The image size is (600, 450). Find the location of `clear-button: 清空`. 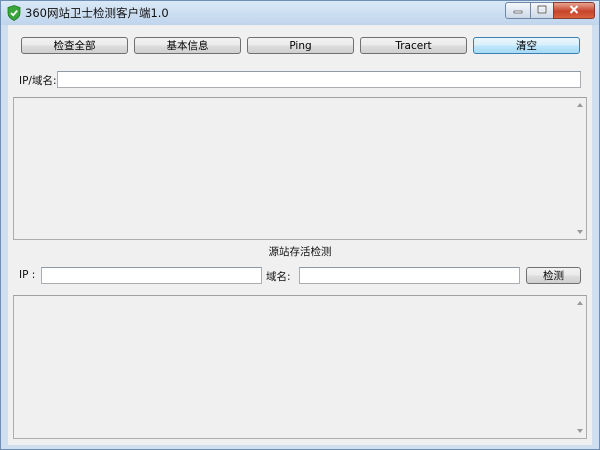

clear-button: 清空 is located at coordinates (526, 45).